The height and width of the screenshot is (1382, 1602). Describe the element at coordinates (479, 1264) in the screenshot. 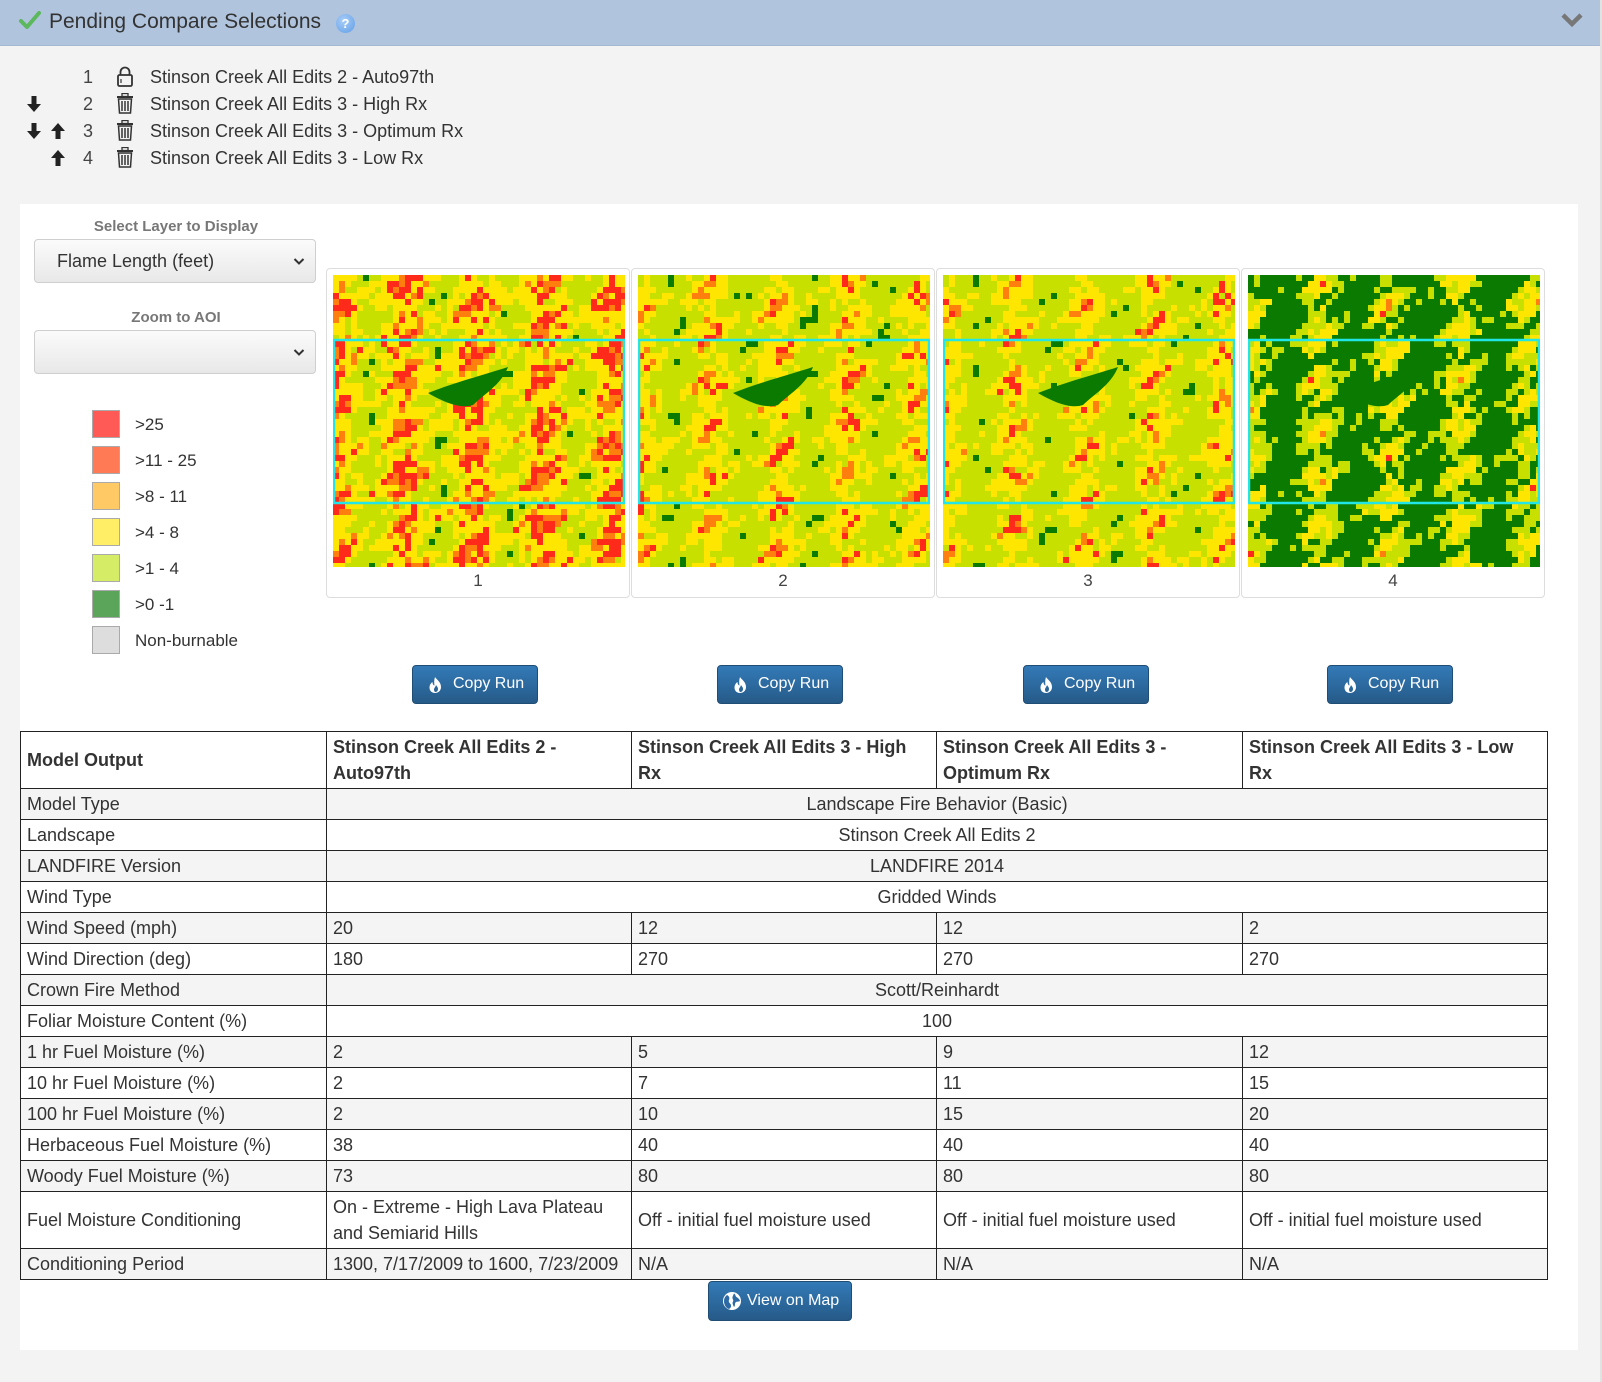

I see `table-cell: 1300, 7/17/2009 to 1600, 7/23/2009` at that location.